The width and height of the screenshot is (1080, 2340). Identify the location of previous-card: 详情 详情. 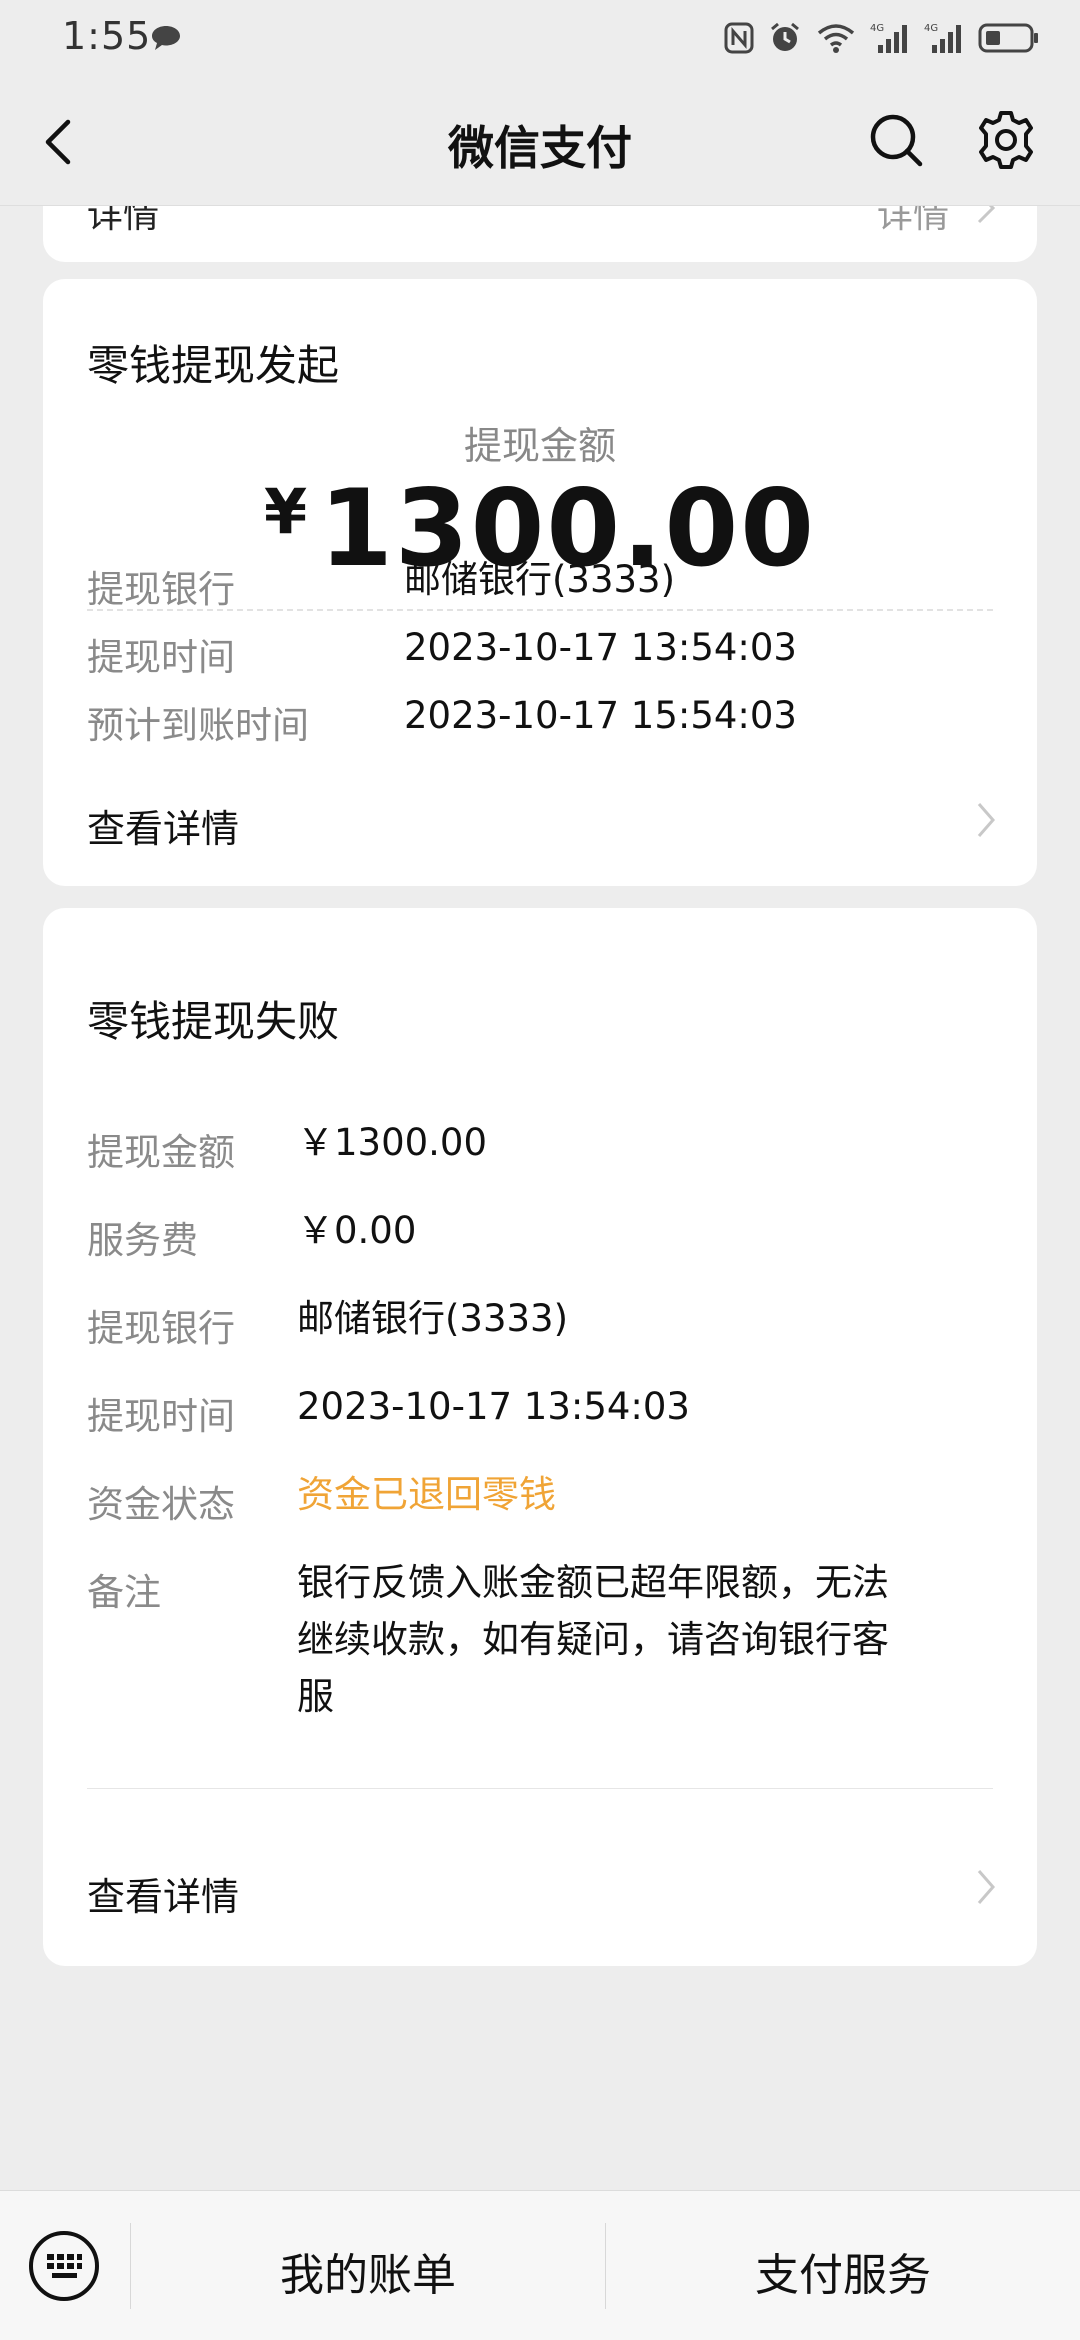
(540, 234).